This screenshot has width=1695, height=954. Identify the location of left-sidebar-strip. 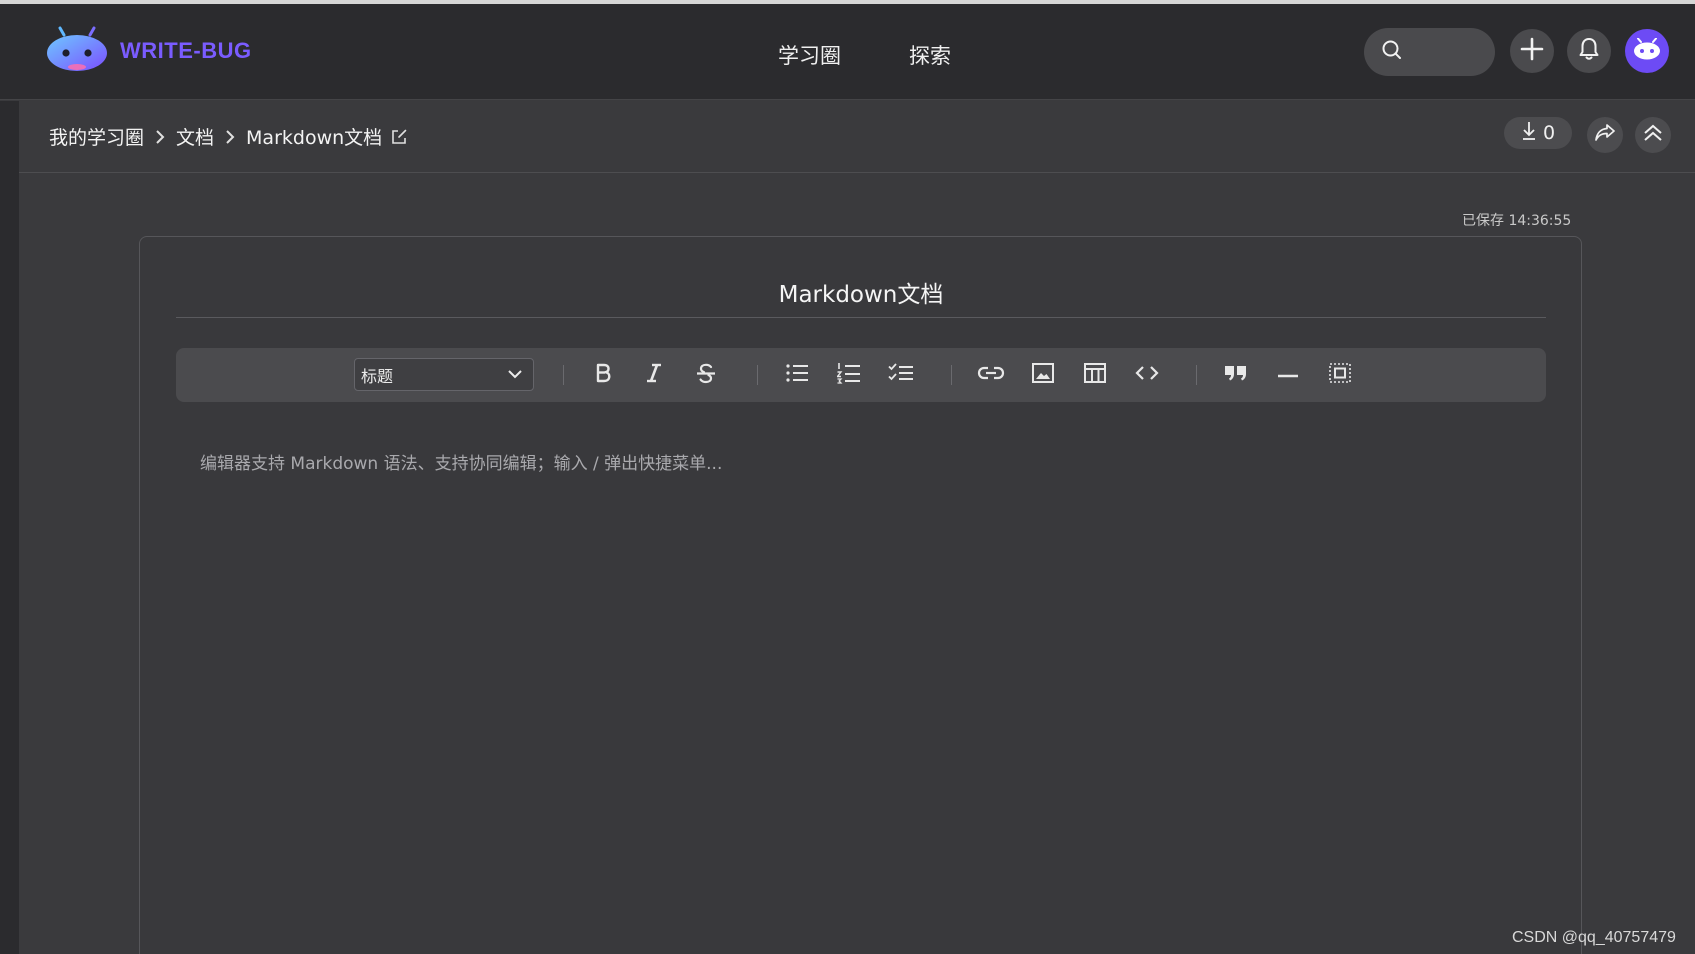
(9, 527).